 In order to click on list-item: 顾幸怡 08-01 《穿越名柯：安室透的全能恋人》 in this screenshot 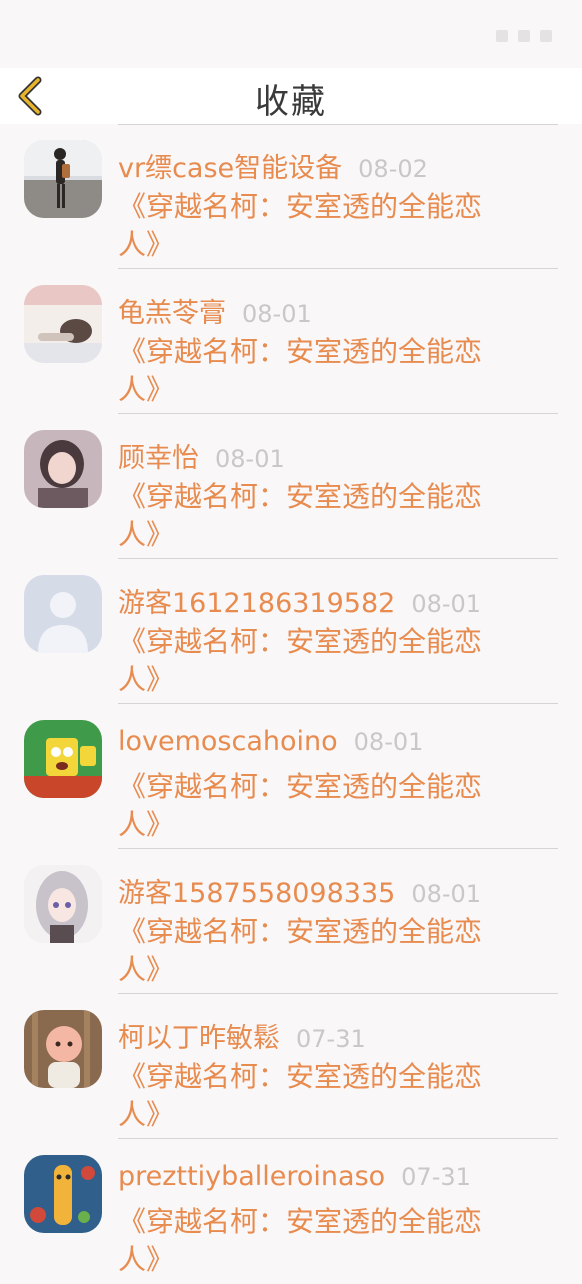, I will do `click(291, 486)`.